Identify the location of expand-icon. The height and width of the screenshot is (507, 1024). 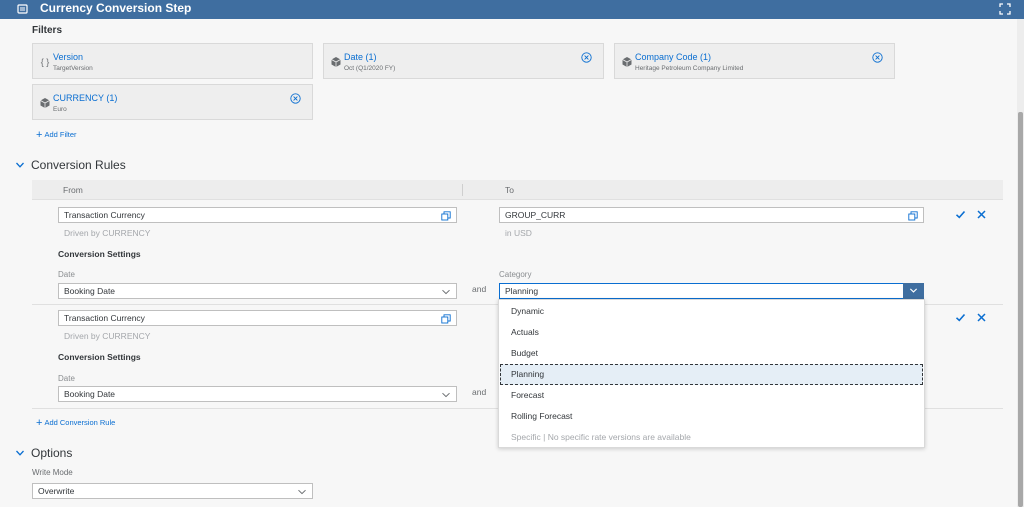
(1005, 9).